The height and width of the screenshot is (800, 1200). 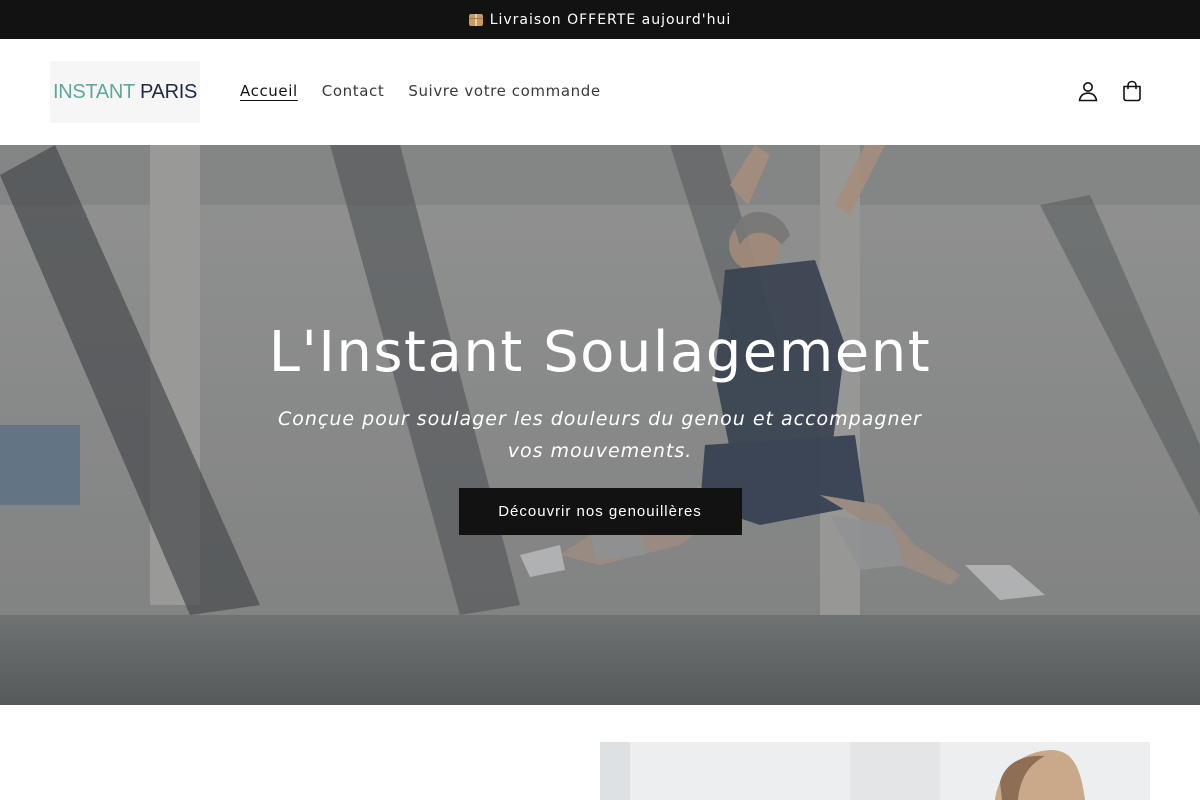 I want to click on announcement-bar: Livraison OFFERTE aujourd'hui, so click(x=600, y=19).